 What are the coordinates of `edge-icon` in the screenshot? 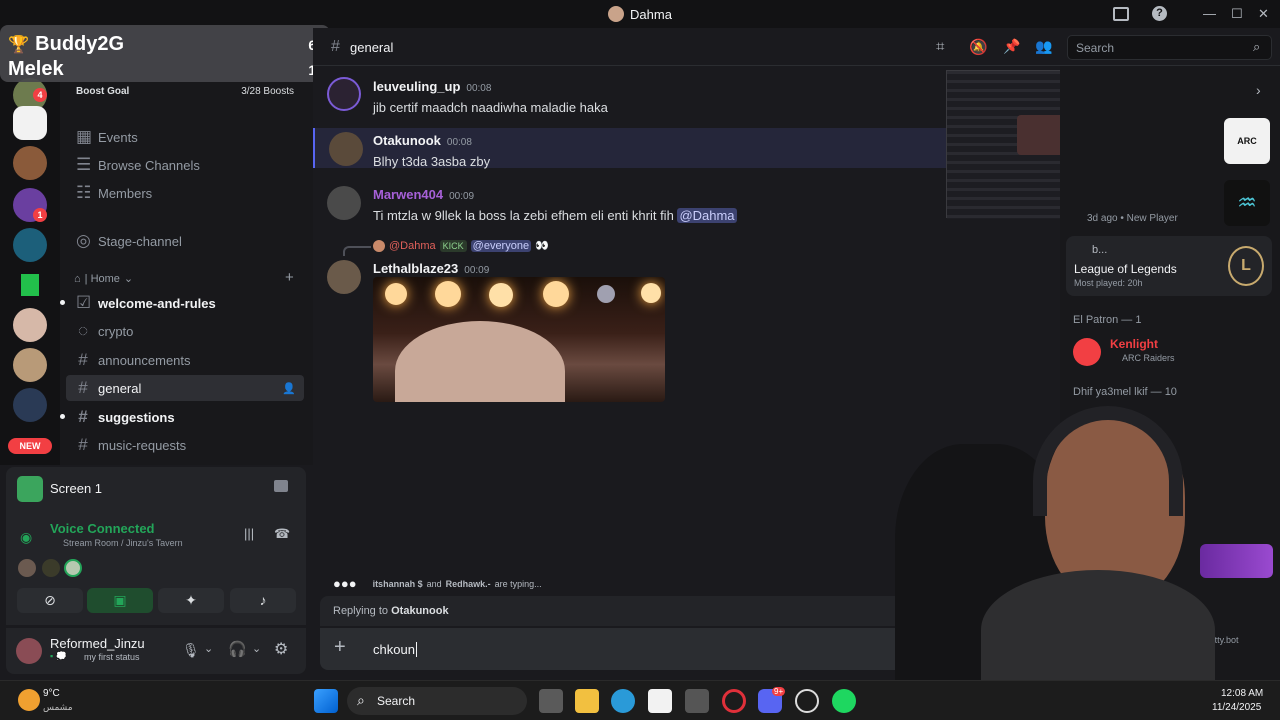 It's located at (623, 701).